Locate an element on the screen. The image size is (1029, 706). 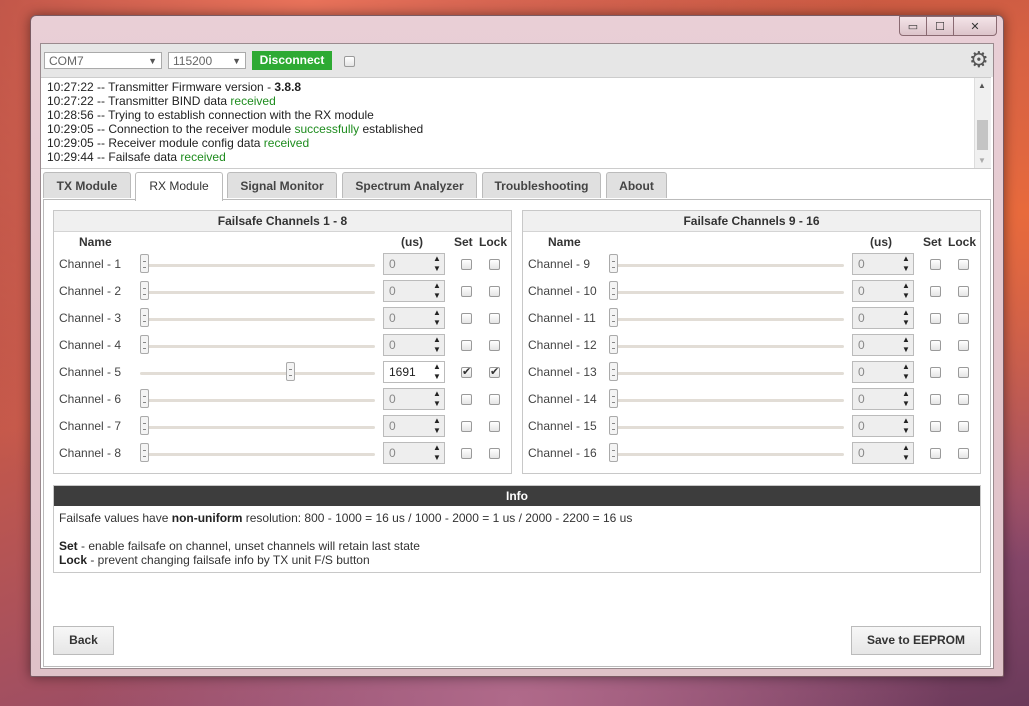
scroll-up-icon: ▲ is located at coordinates (982, 85).